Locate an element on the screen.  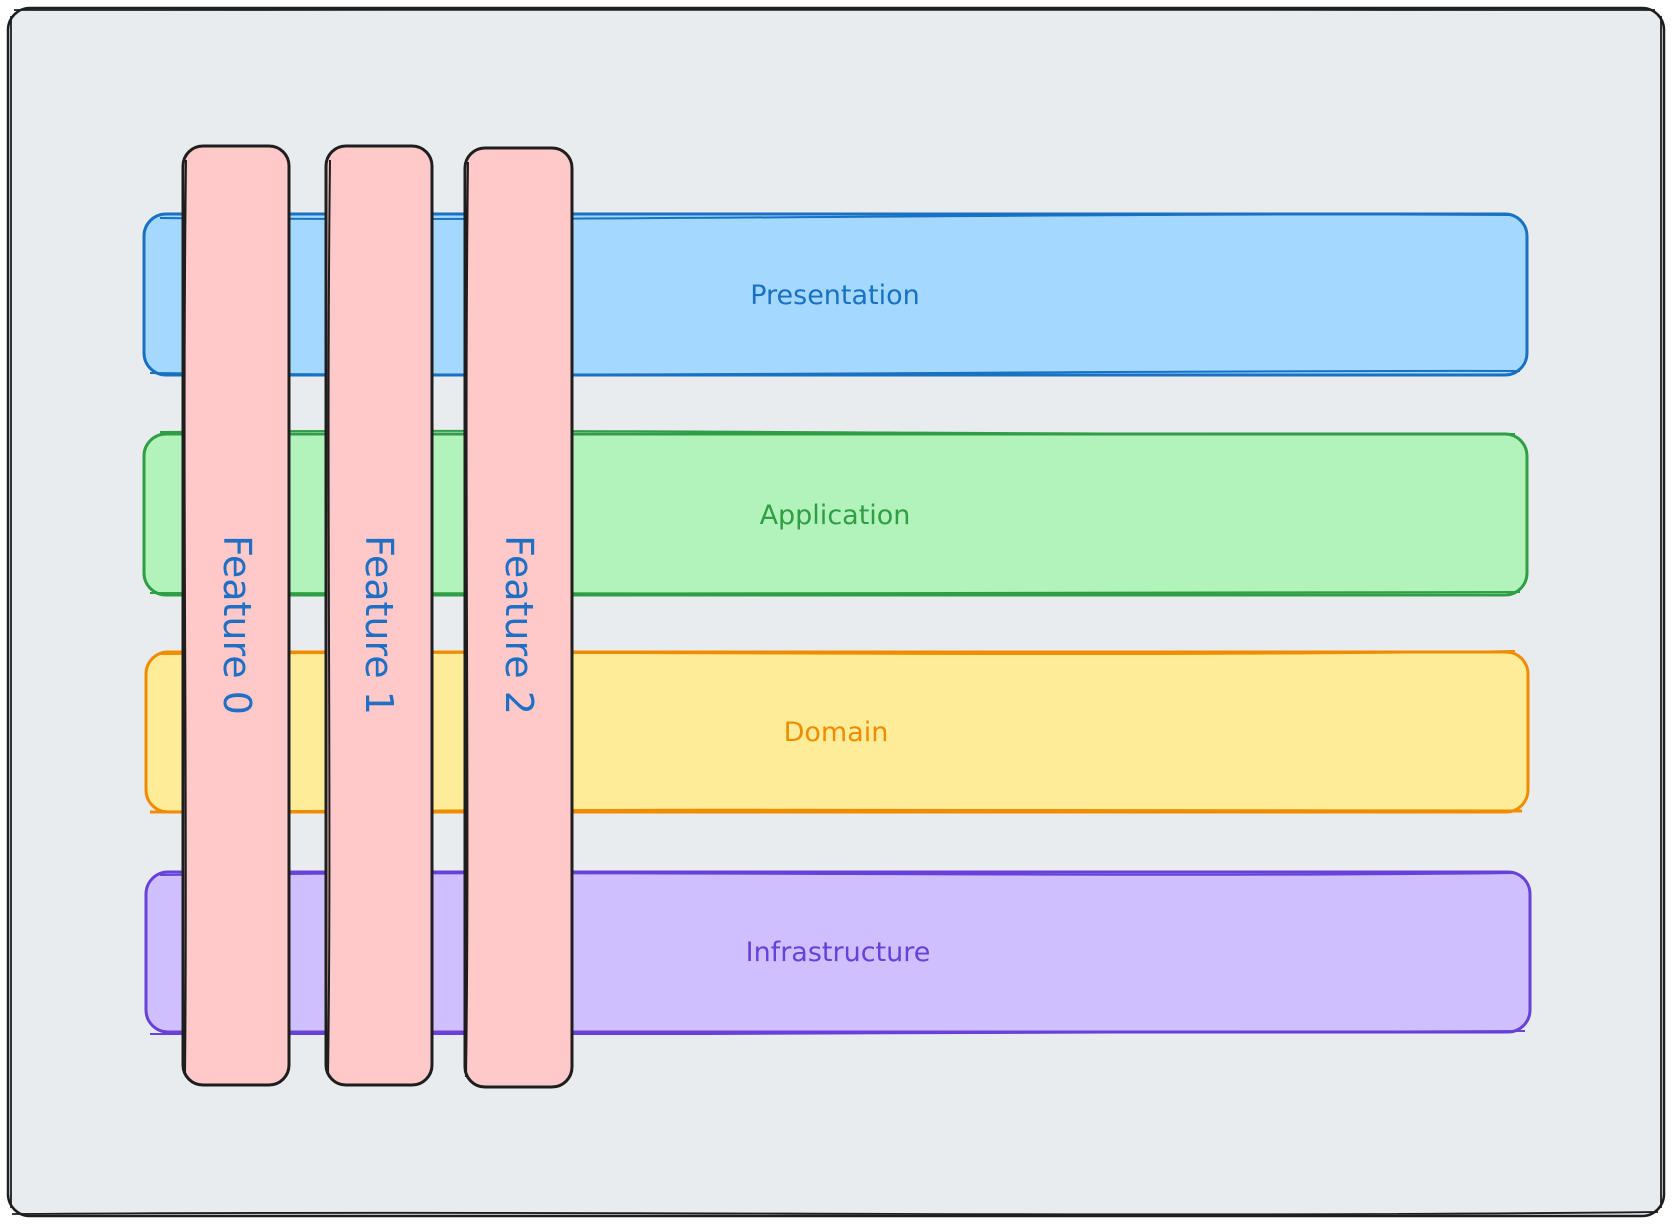
feature-1: Feature 1 is located at coordinates (379, 615).